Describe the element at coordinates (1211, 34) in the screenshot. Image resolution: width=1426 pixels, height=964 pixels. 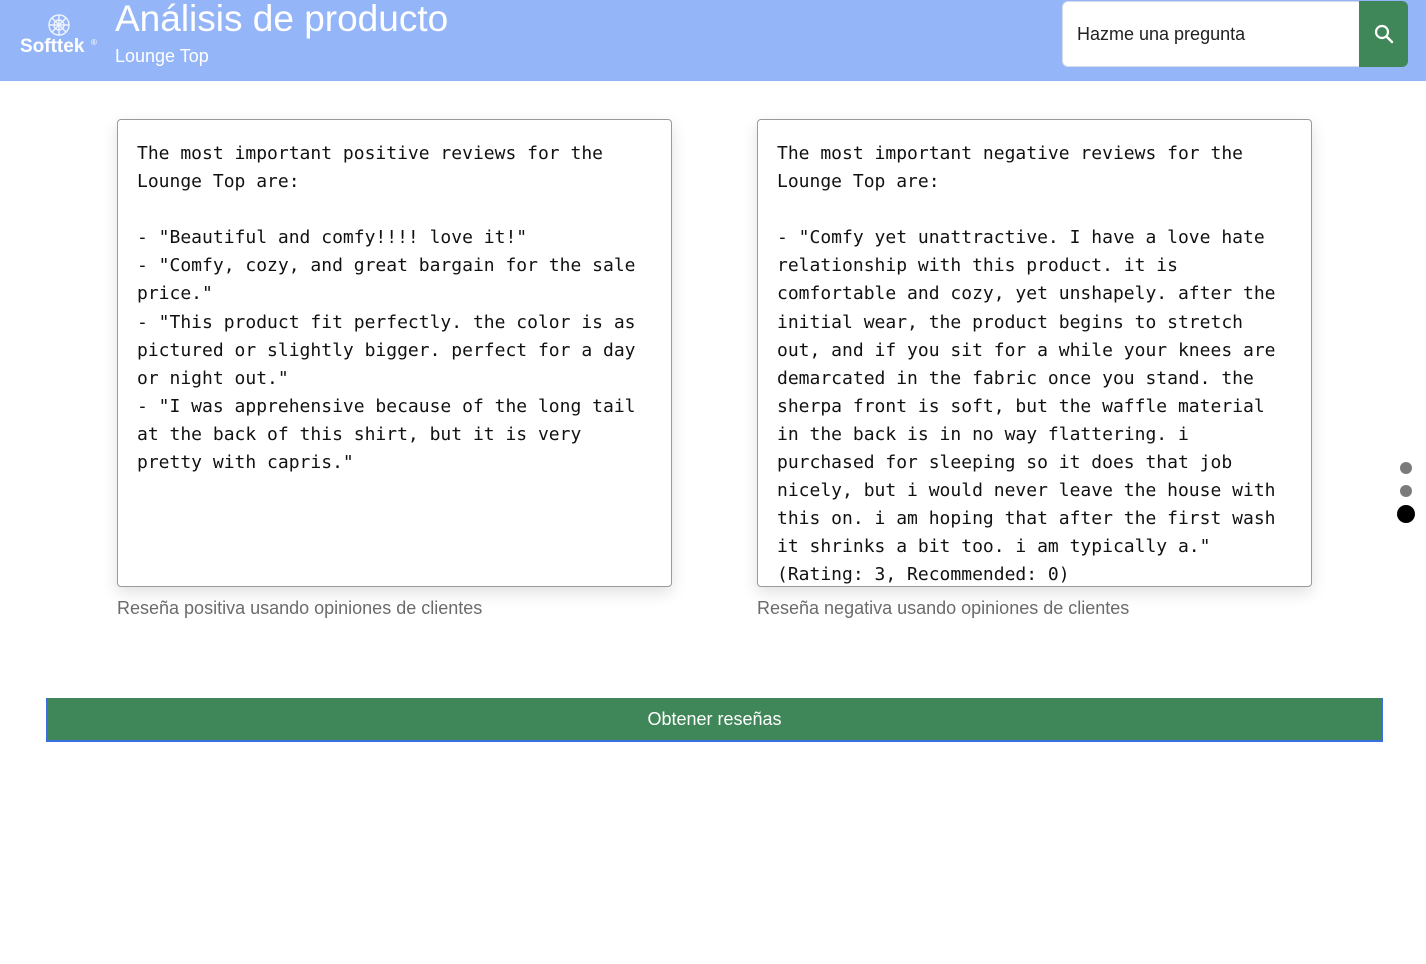
I see `question-input` at that location.